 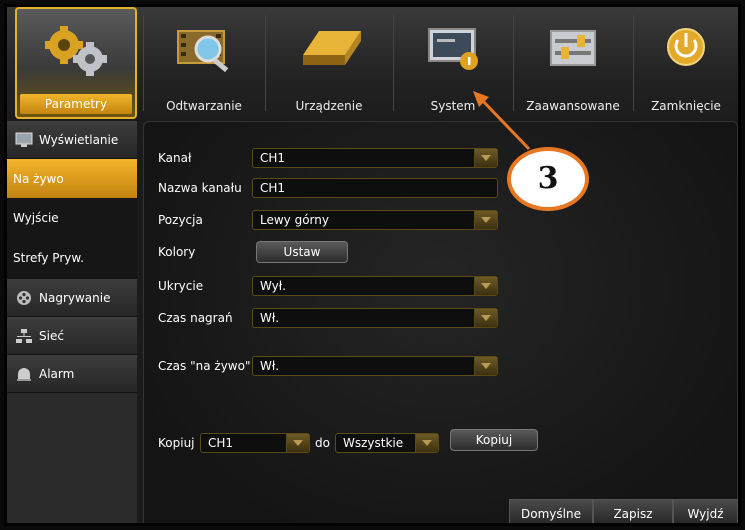 I want to click on pozycja-select: Lewy górny, so click(x=375, y=220).